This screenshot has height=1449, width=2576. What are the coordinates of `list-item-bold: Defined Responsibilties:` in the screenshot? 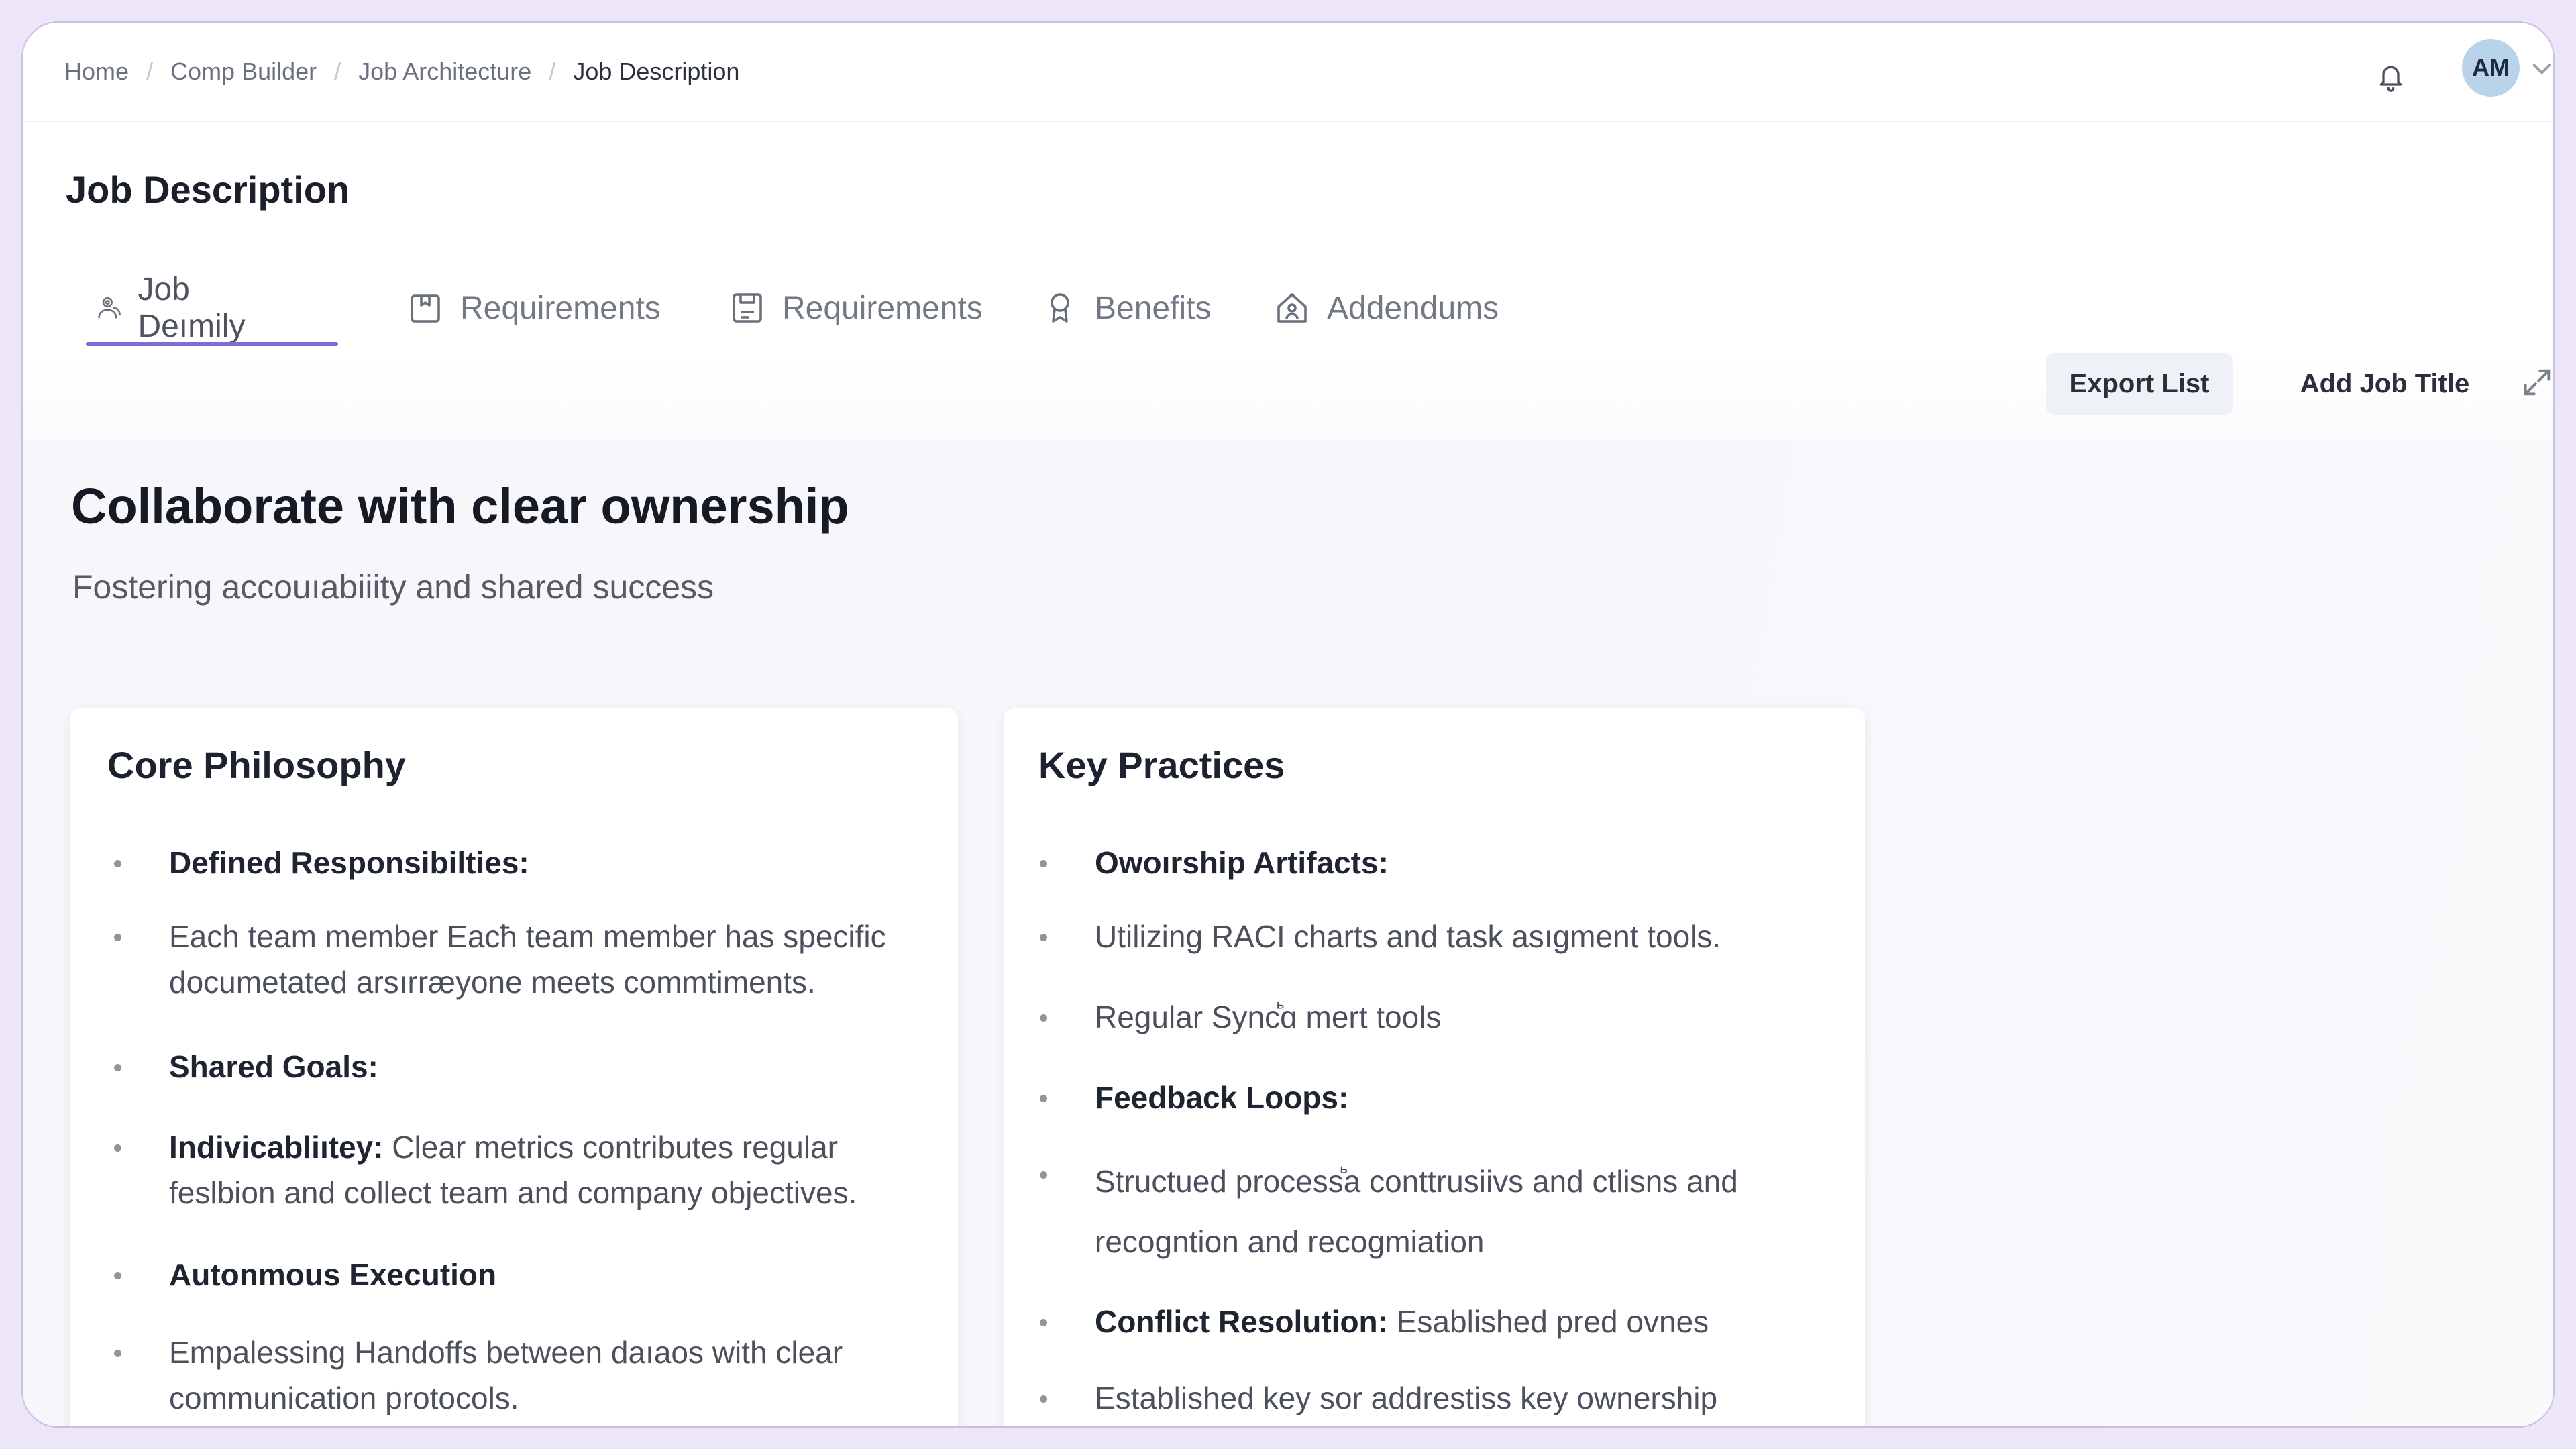 It's located at (349, 862).